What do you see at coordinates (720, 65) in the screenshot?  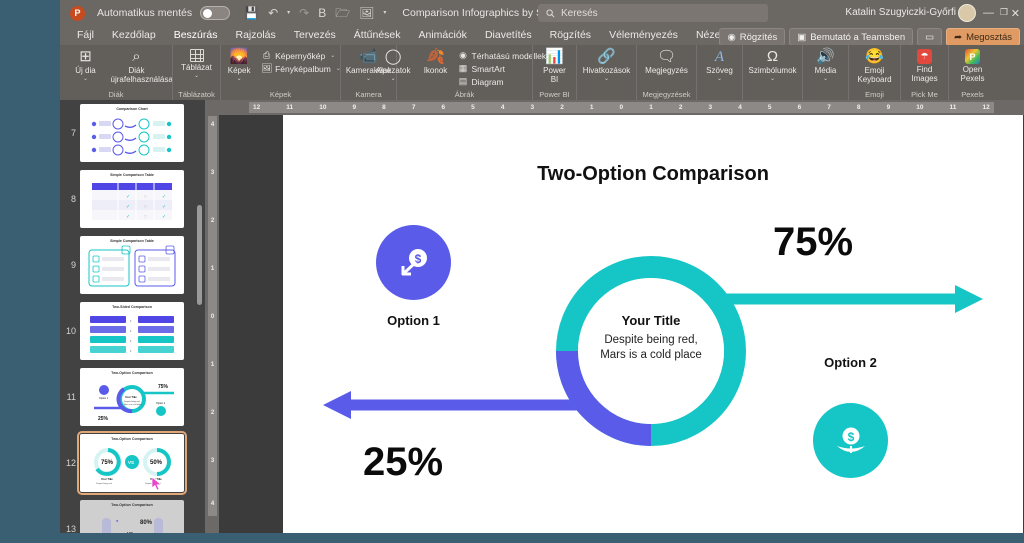 I see `text-button: A Szöveg ⌄` at bounding box center [720, 65].